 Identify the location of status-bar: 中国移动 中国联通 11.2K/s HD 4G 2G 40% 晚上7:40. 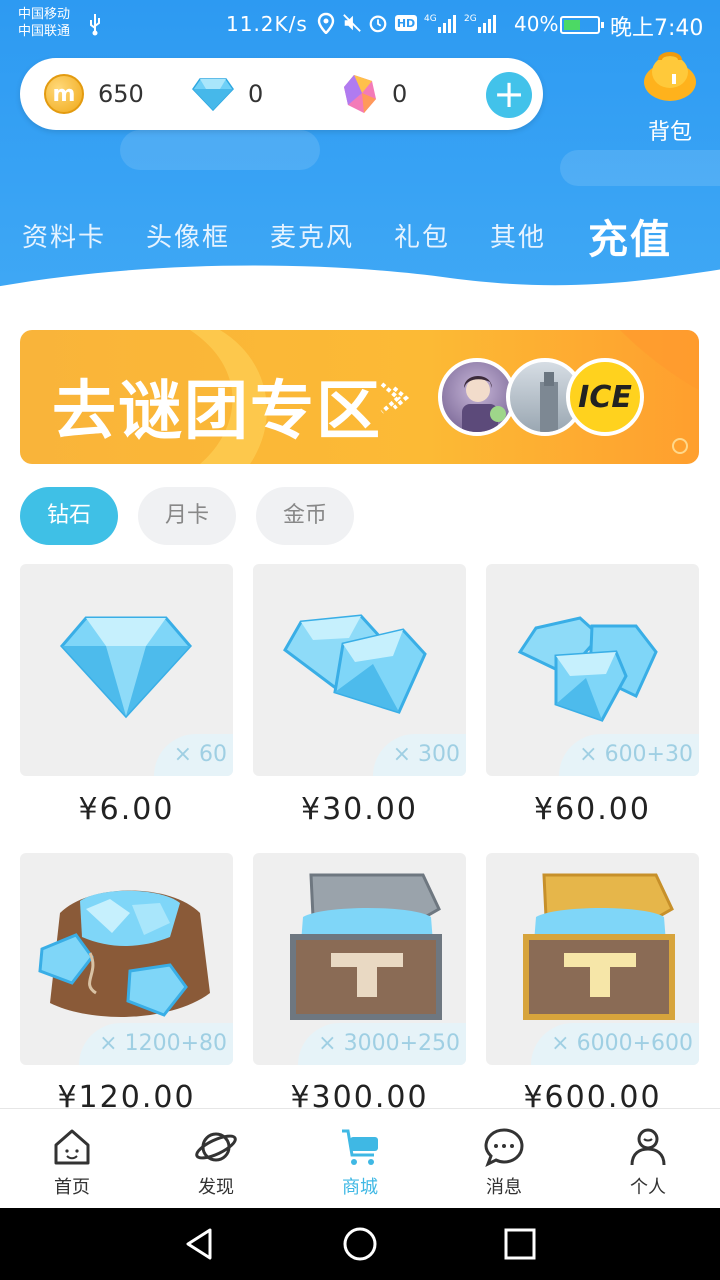
(360, 25).